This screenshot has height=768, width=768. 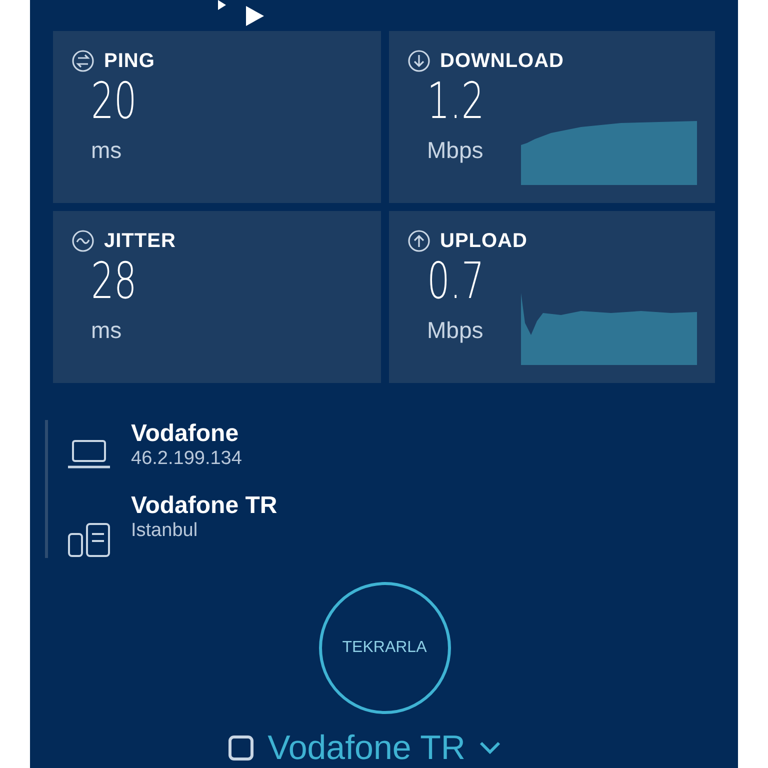 What do you see at coordinates (114, 101) in the screenshot?
I see `metric-value: 20` at bounding box center [114, 101].